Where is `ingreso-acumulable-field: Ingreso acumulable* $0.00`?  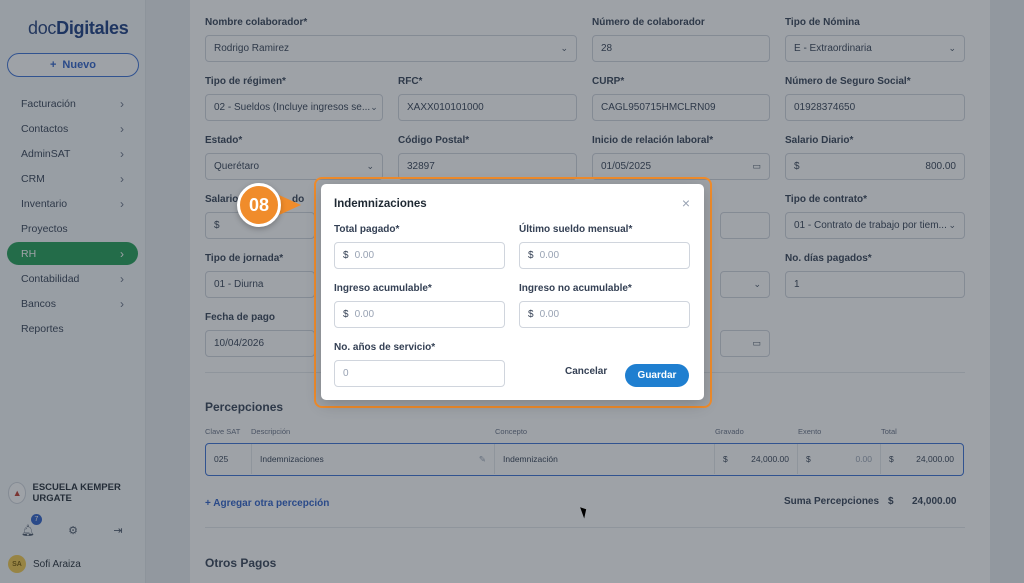 ingreso-acumulable-field: Ingreso acumulable* $0.00 is located at coordinates (419, 305).